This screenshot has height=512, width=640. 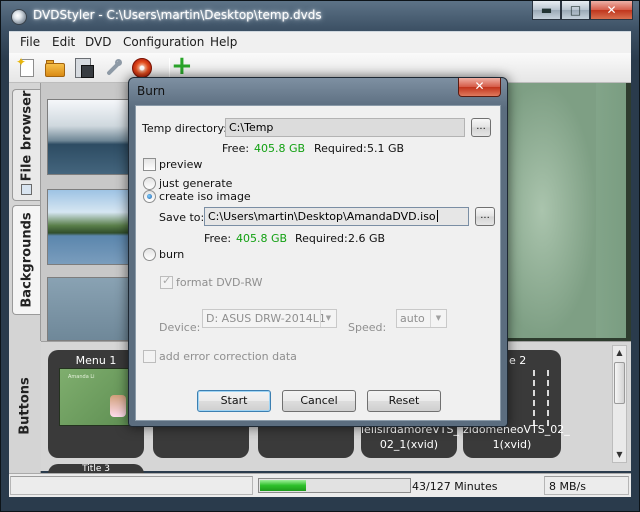 I want to click on maximize-button: □, so click(x=575, y=10).